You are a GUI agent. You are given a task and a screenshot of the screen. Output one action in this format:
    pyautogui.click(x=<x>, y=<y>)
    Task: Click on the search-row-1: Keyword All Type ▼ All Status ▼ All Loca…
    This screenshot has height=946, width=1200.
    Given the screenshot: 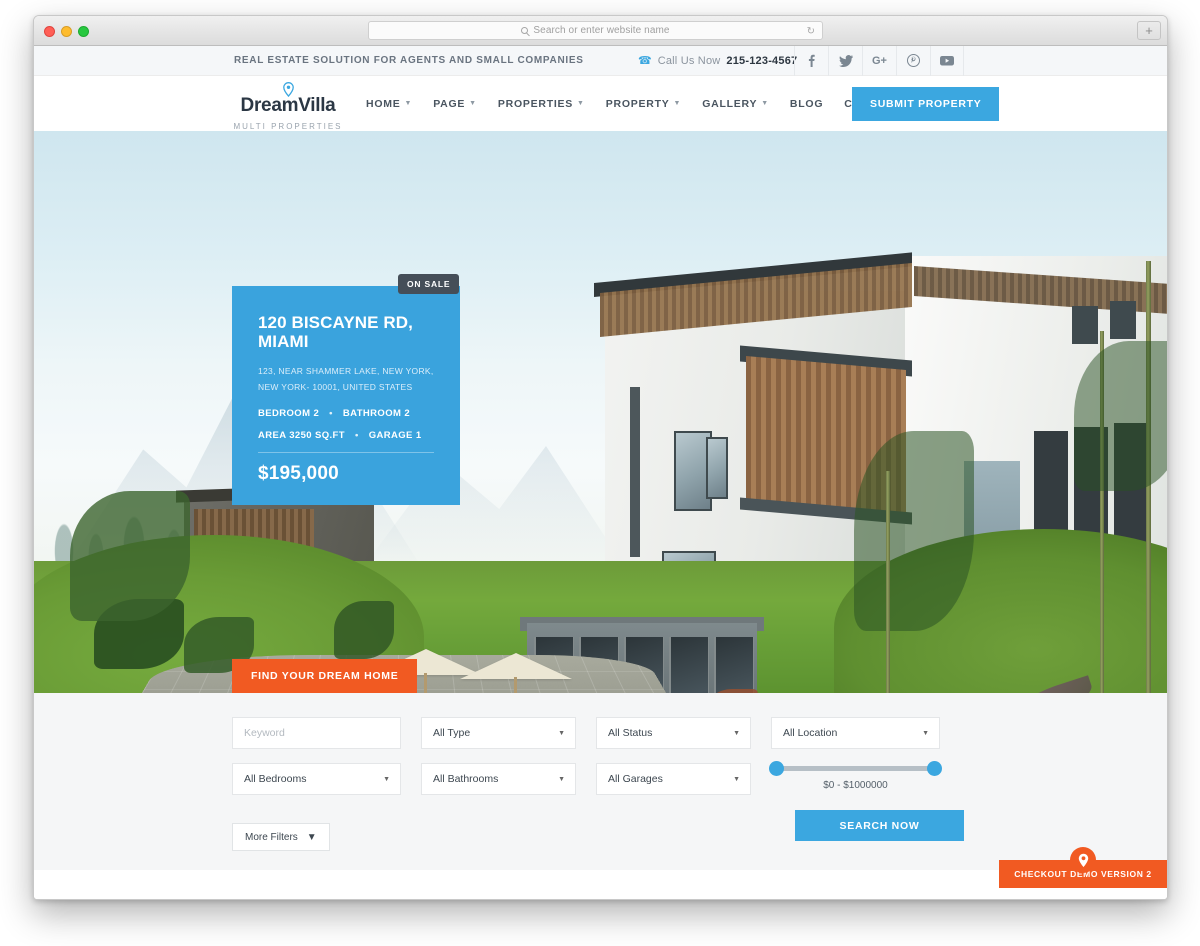 What is the action you would take?
    pyautogui.click(x=600, y=733)
    